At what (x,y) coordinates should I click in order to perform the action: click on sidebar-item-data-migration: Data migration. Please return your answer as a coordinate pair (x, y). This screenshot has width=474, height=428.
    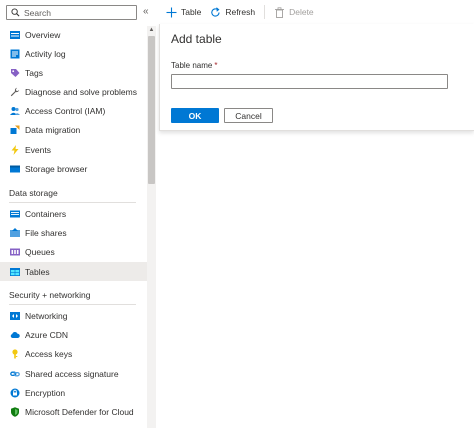
    Looking at the image, I should click on (73, 129).